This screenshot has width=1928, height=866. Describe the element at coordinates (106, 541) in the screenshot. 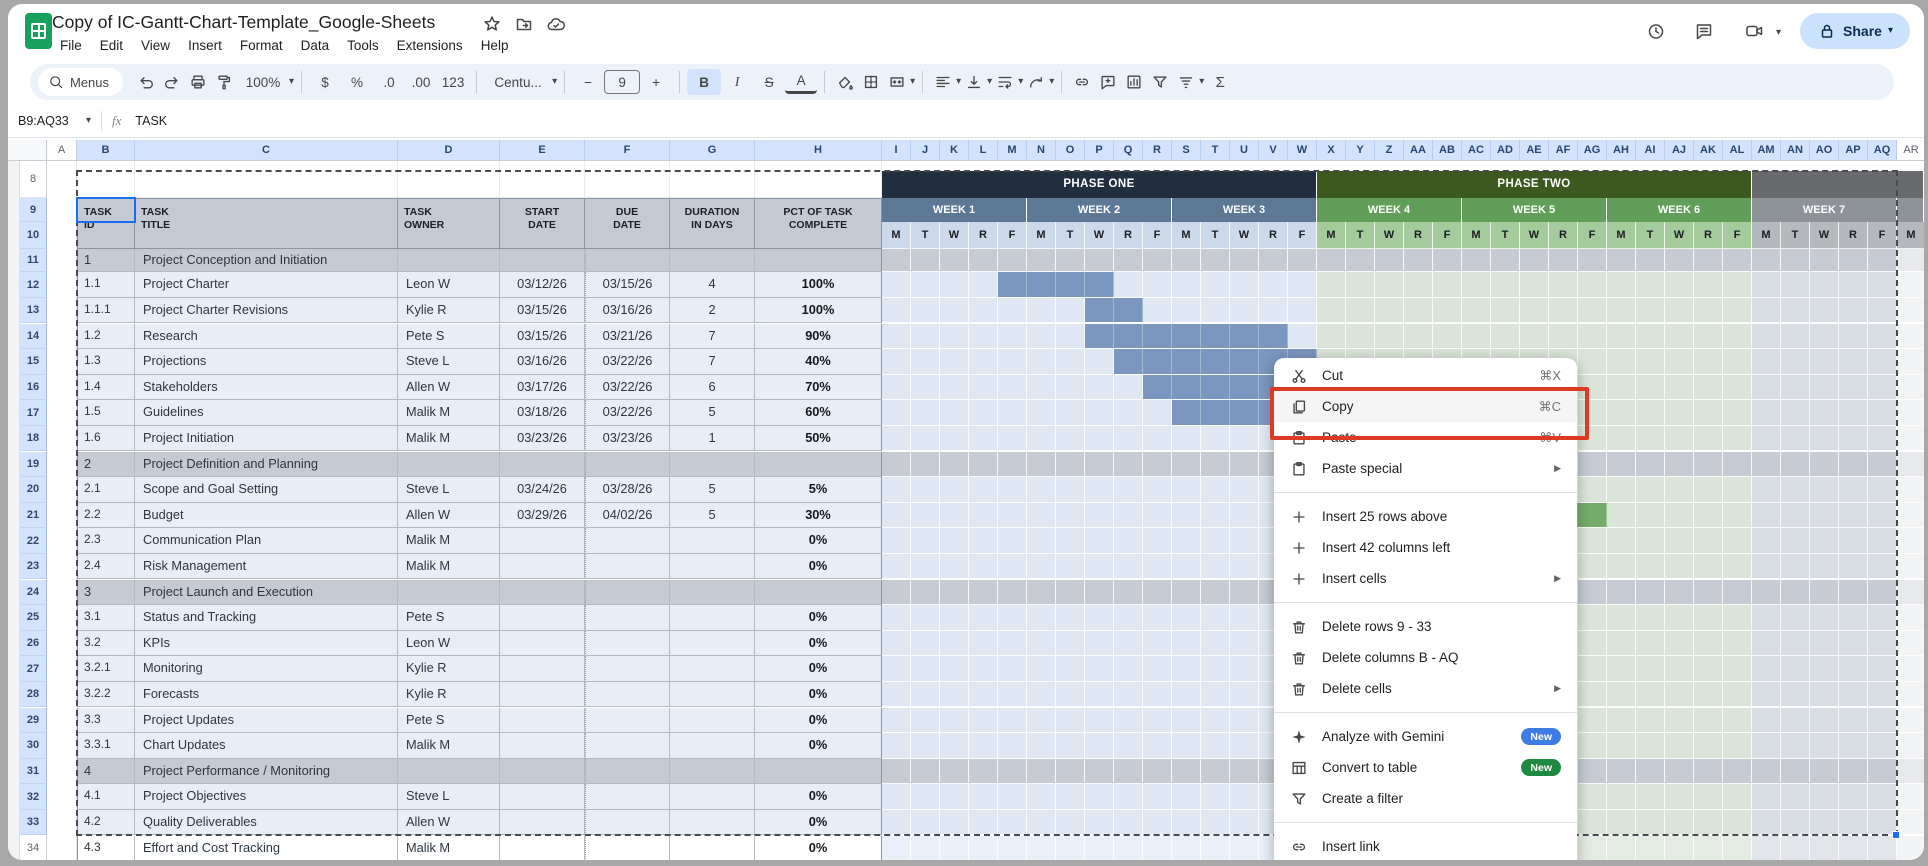

I see `table-cell-B22: 2.3` at that location.